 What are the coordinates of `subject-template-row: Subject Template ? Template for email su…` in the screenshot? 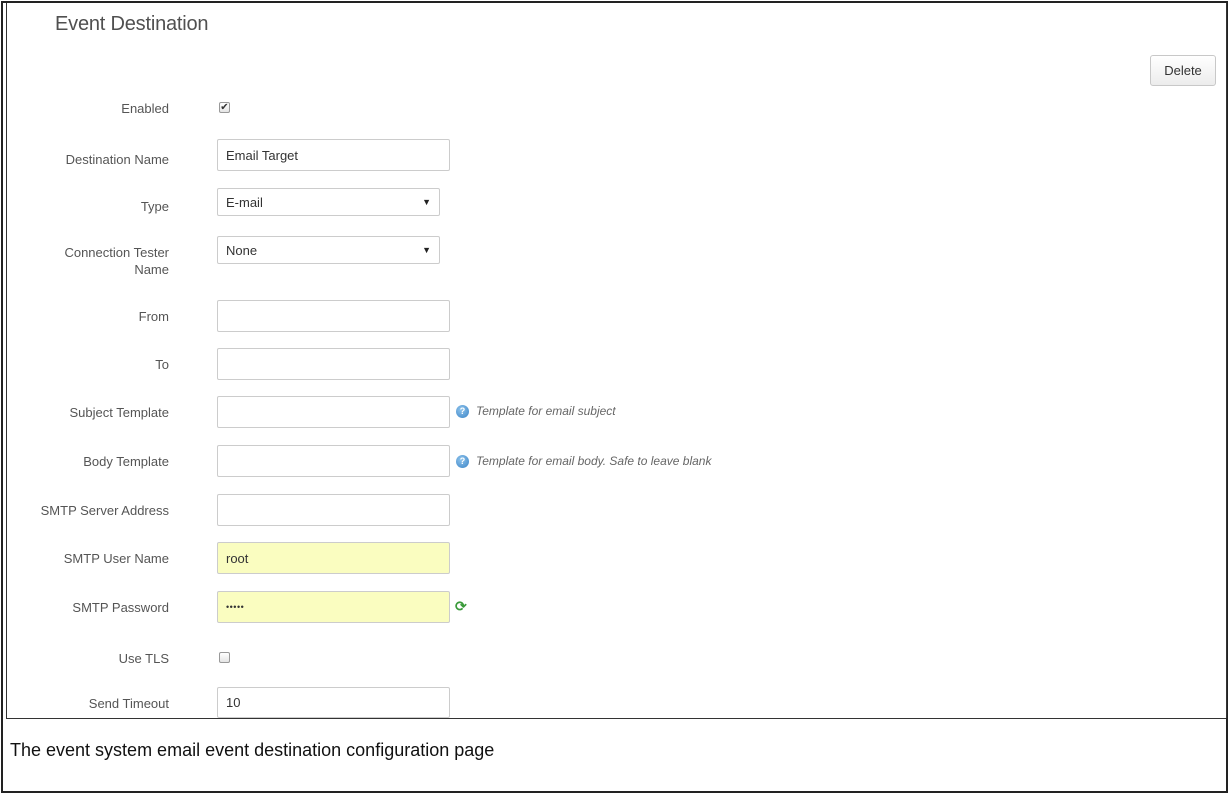 It's located at (600, 413).